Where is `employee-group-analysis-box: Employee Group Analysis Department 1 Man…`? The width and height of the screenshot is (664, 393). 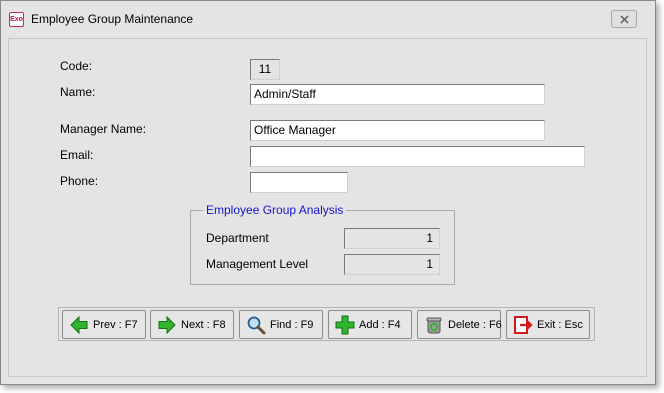 employee-group-analysis-box: Employee Group Analysis Department 1 Man… is located at coordinates (322, 244).